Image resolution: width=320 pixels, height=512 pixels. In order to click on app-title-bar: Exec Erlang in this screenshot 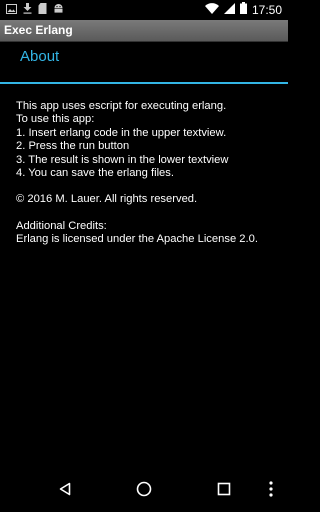, I will do `click(144, 31)`.